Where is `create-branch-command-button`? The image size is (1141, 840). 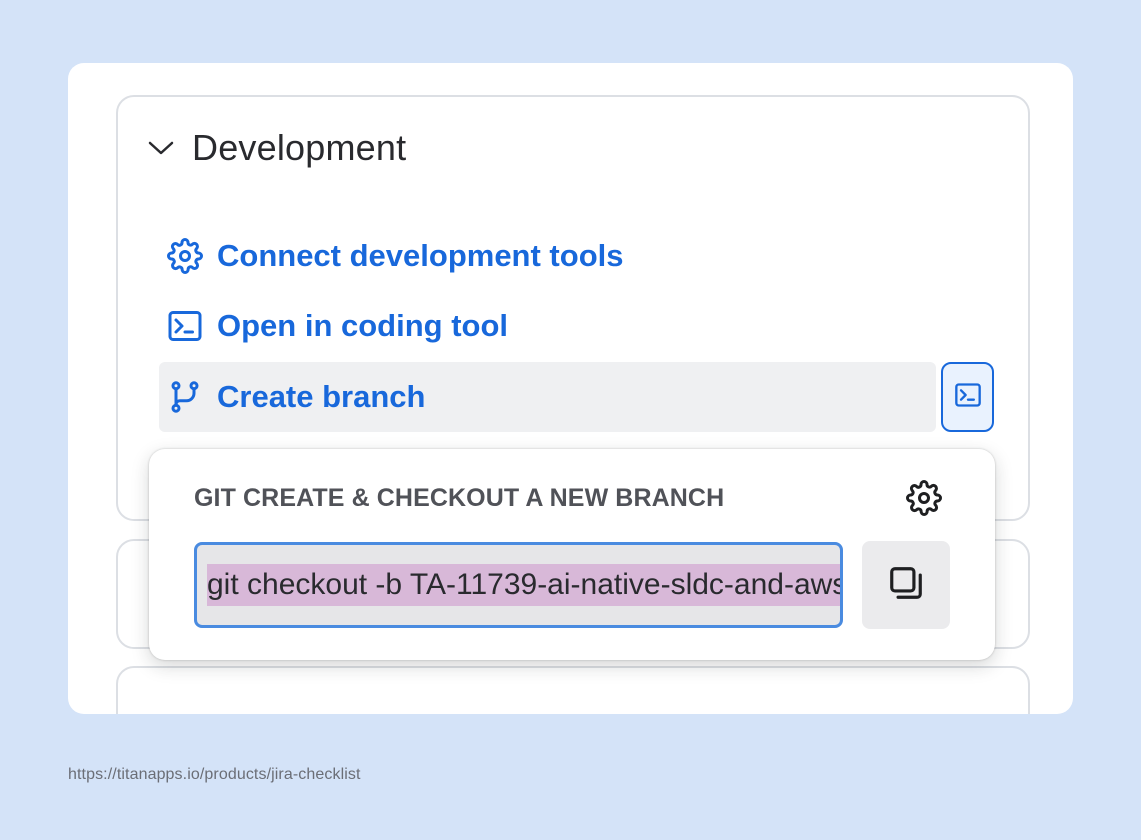
create-branch-command-button is located at coordinates (967, 397).